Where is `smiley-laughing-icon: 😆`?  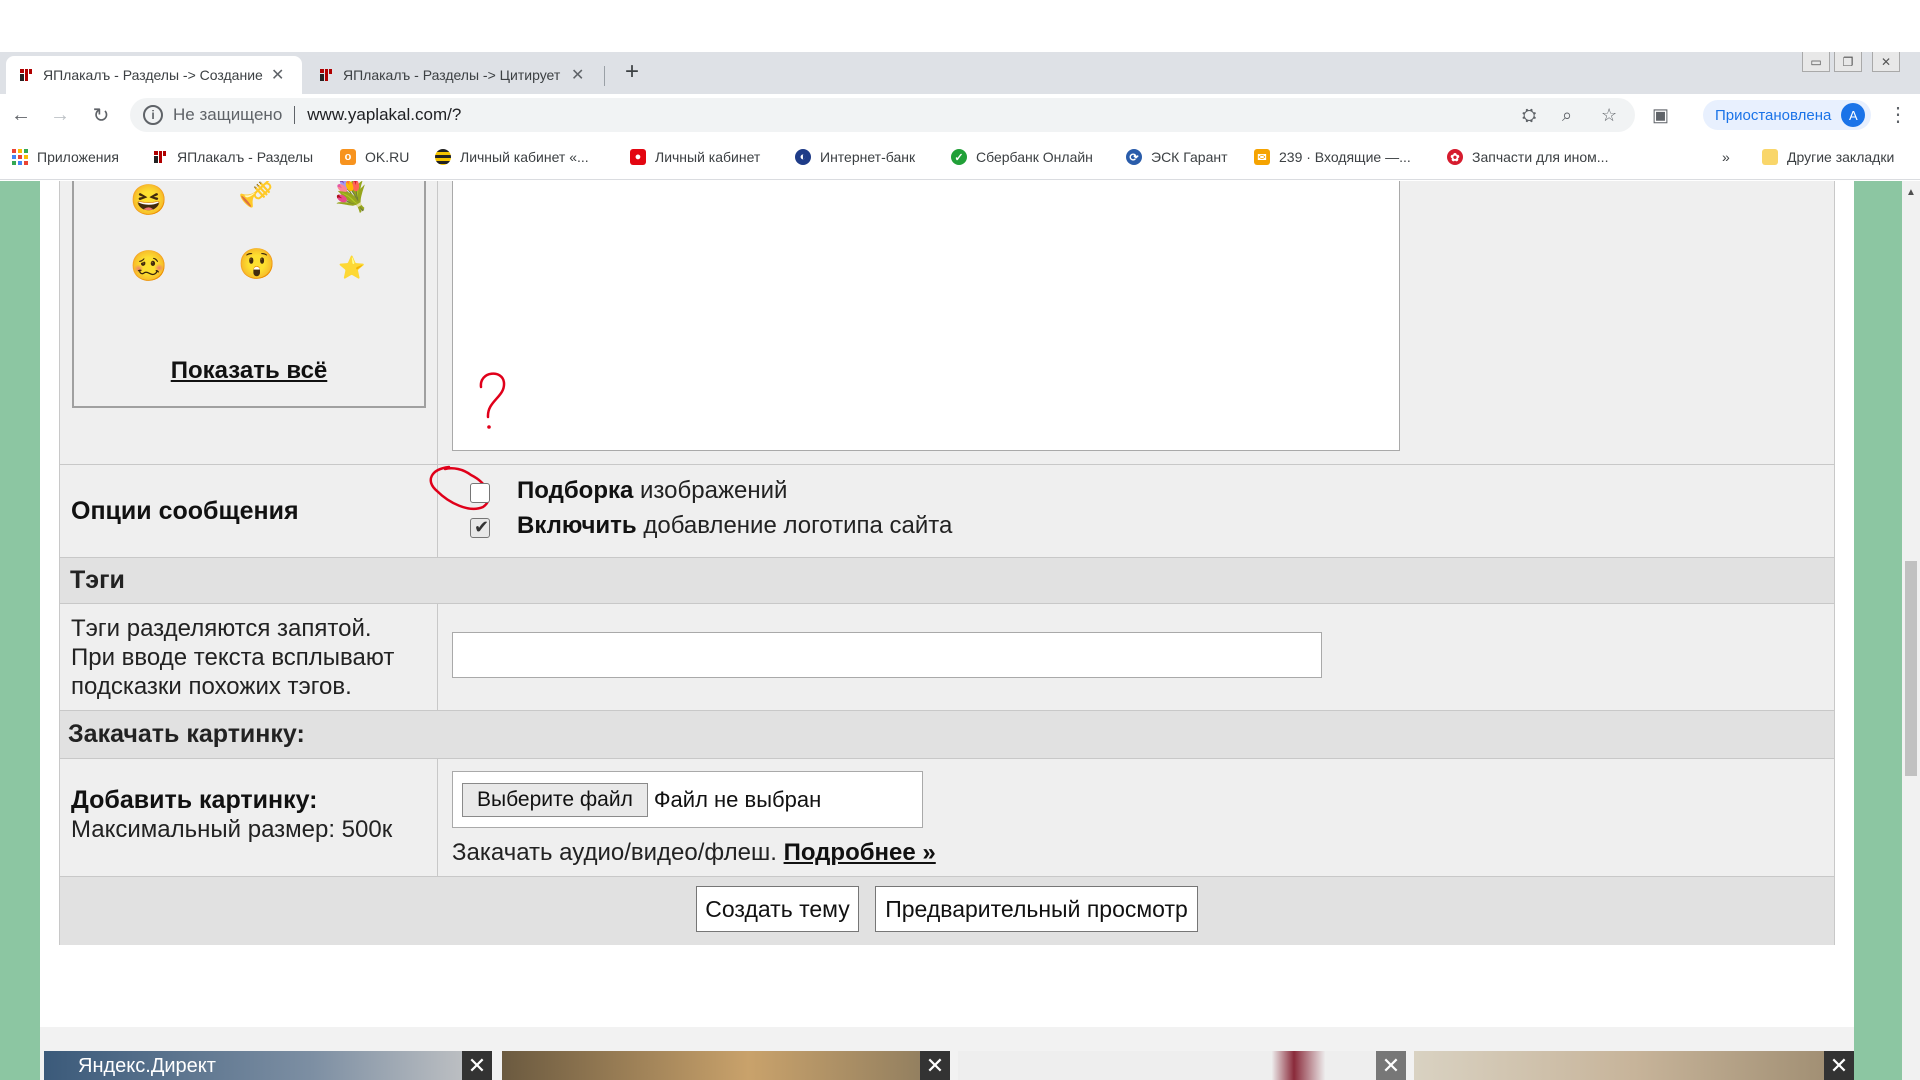 smiley-laughing-icon: 😆 is located at coordinates (148, 200).